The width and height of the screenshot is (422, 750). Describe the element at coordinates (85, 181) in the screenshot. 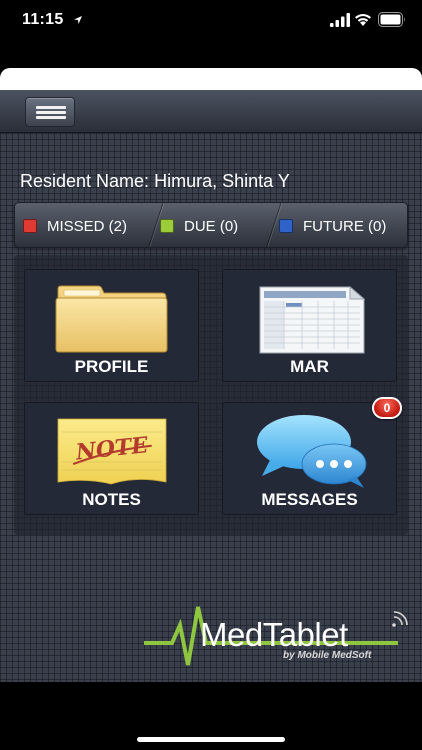

I see `resident-label: Resident Name:` at that location.